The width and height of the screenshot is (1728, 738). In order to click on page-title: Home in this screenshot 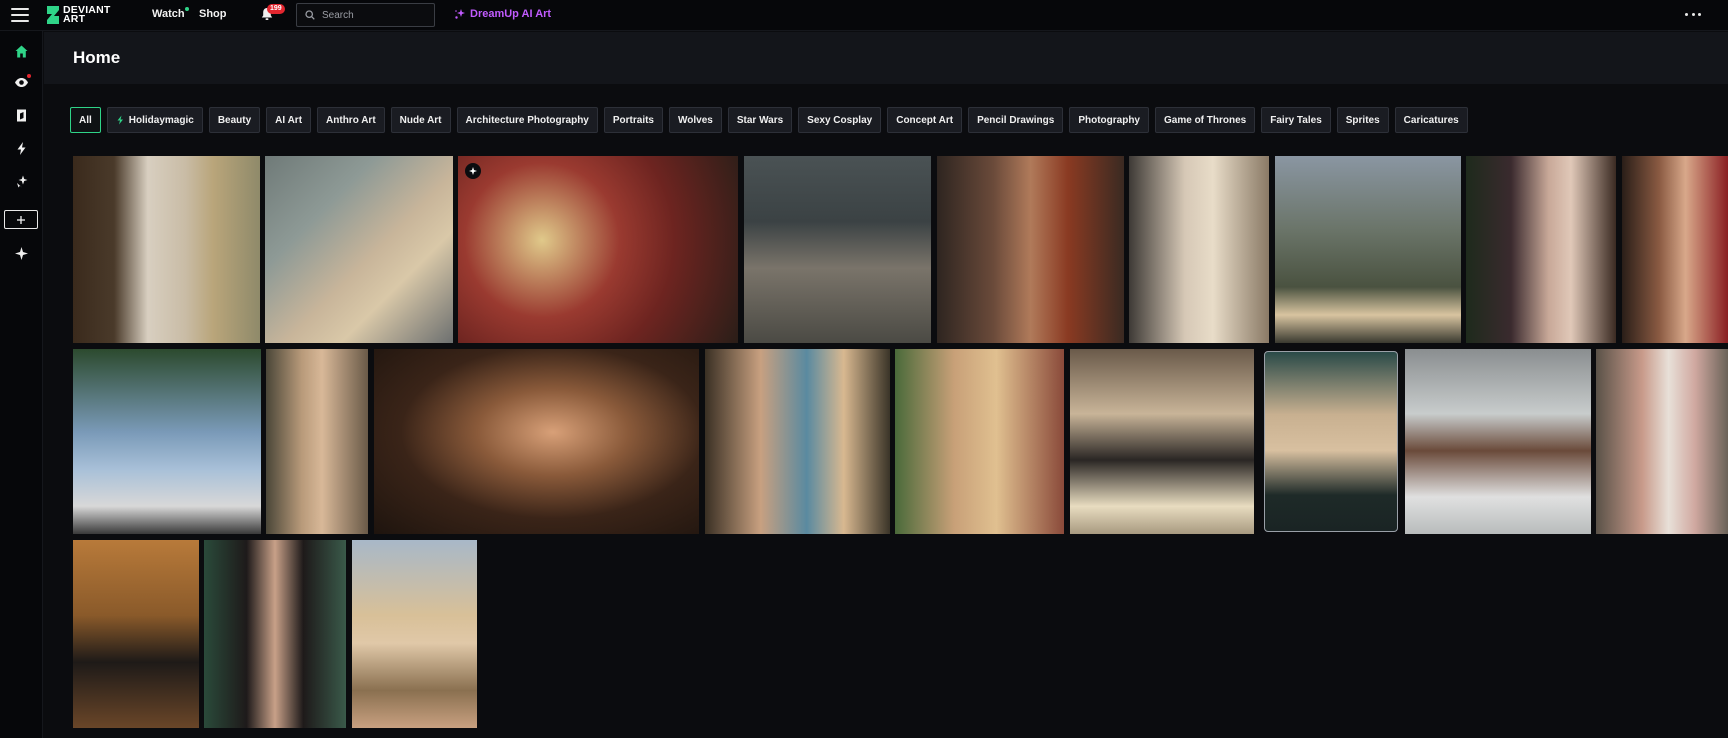, I will do `click(97, 57)`.